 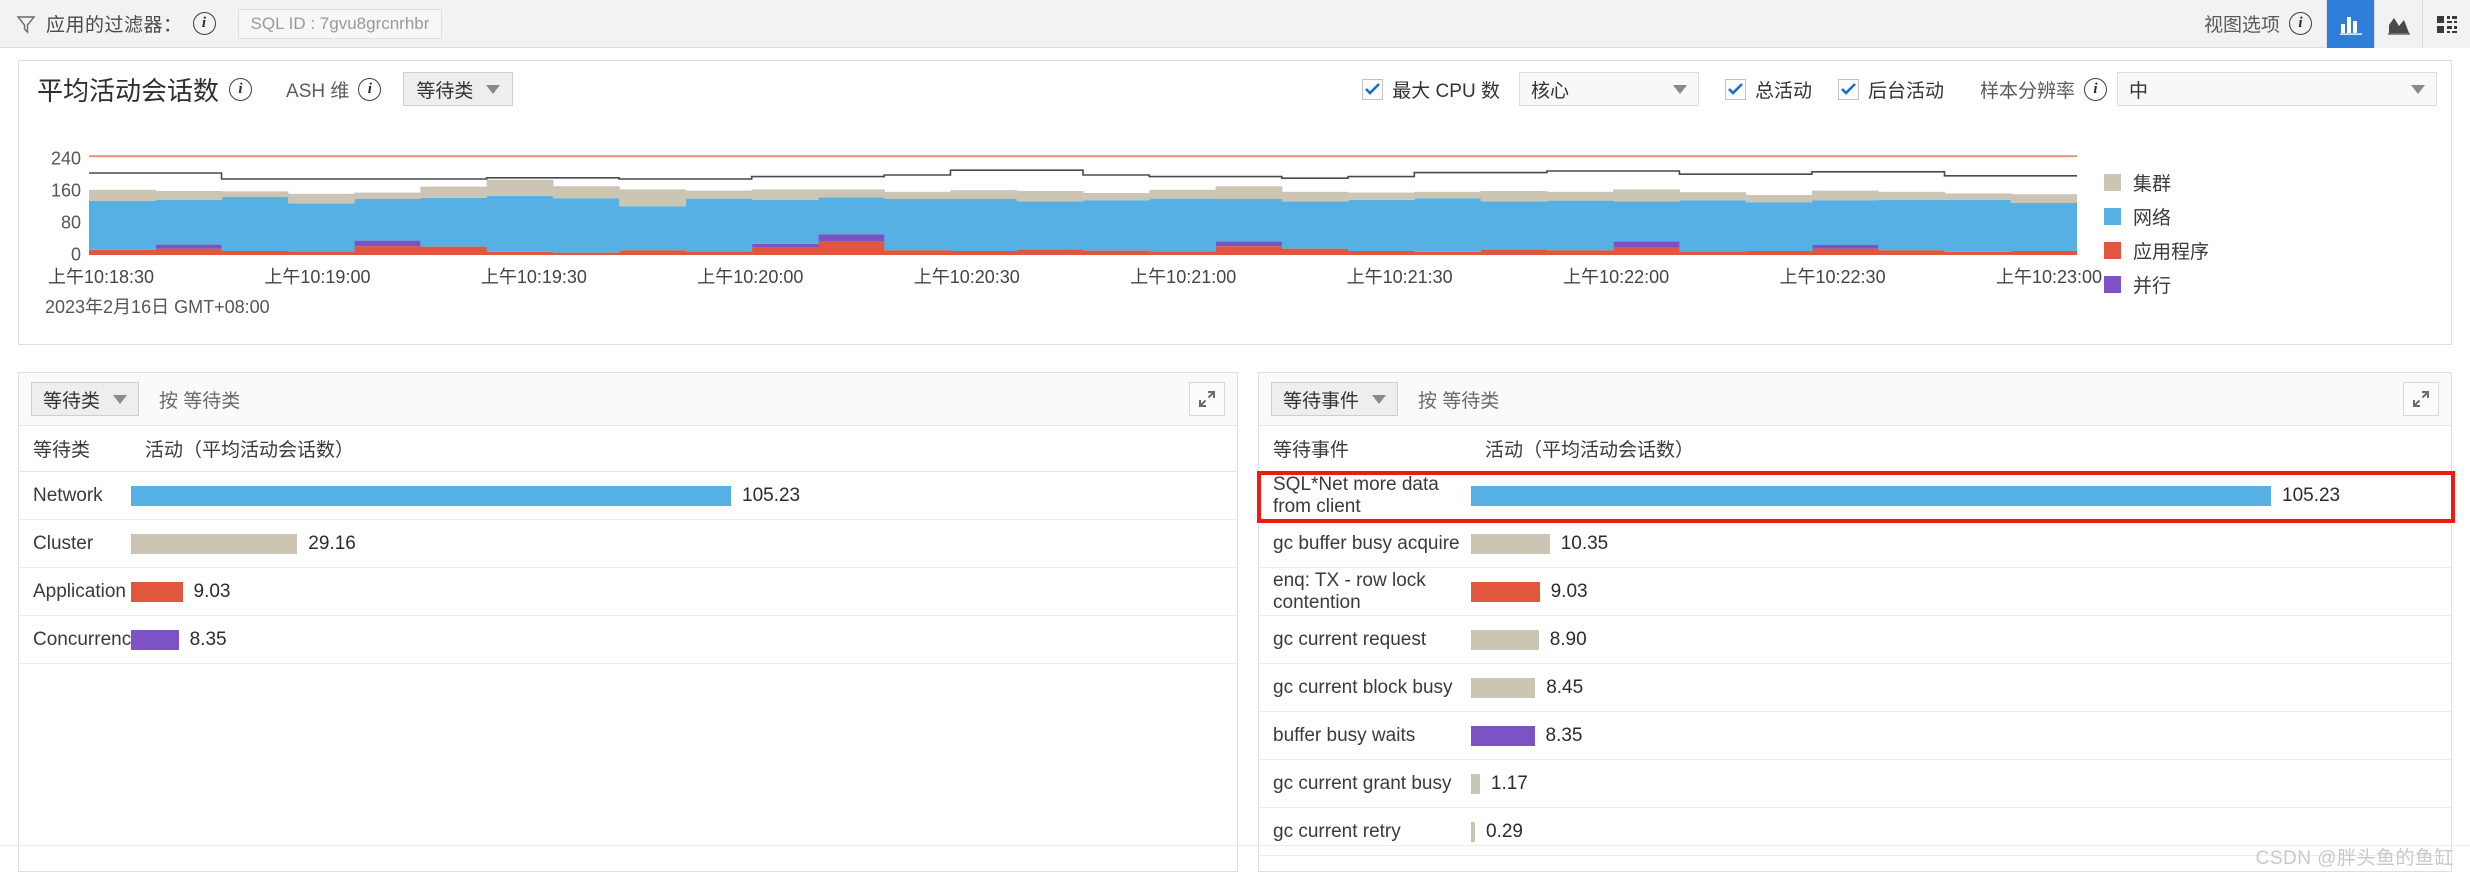 What do you see at coordinates (26, 24) in the screenshot?
I see `funnel-icon` at bounding box center [26, 24].